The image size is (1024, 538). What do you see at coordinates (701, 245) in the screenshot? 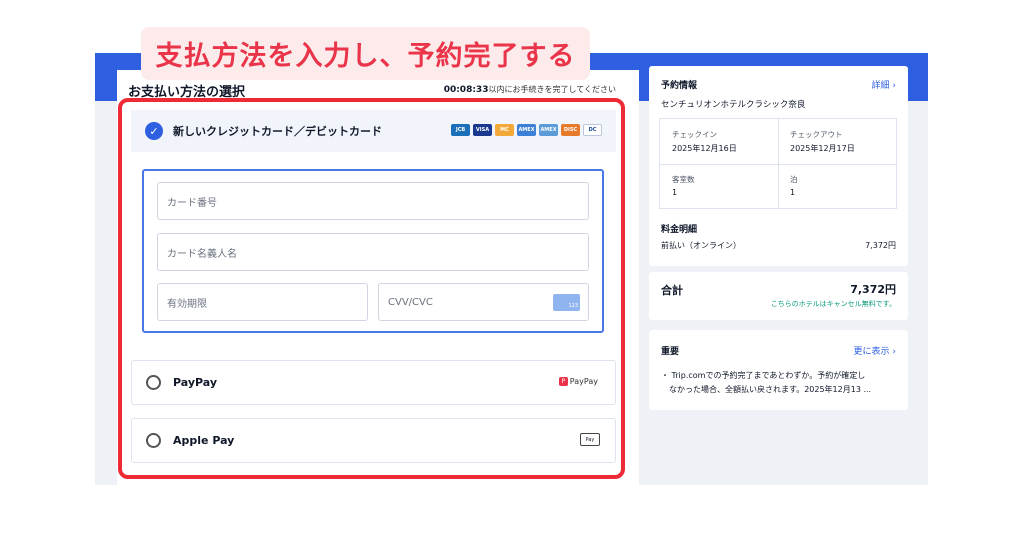
I see `prepay-label: 前払い（オンライン）` at bounding box center [701, 245].